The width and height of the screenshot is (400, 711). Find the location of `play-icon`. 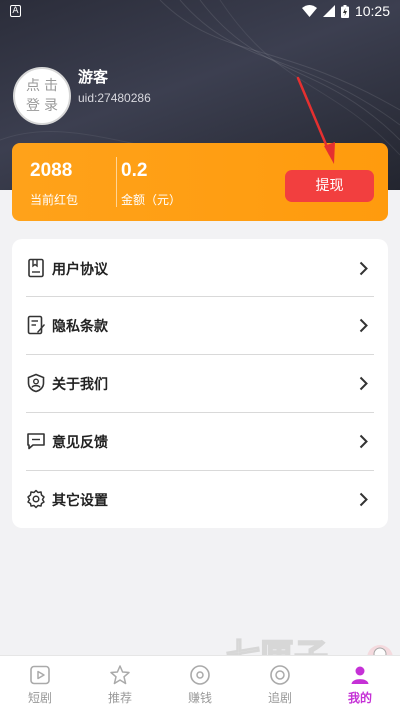

play-icon is located at coordinates (40, 675).